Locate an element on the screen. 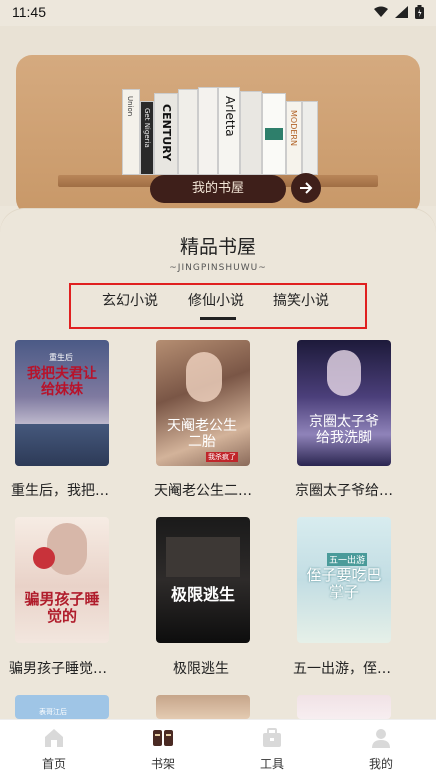  tab-xuanhuan: 玄幻小说 is located at coordinates (130, 300).